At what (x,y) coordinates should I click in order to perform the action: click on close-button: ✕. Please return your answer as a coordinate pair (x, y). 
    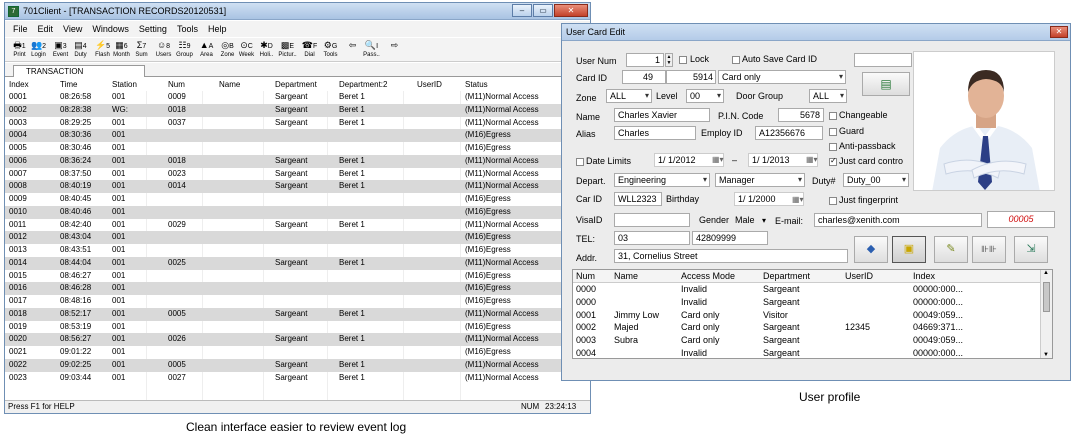
    Looking at the image, I should click on (571, 10).